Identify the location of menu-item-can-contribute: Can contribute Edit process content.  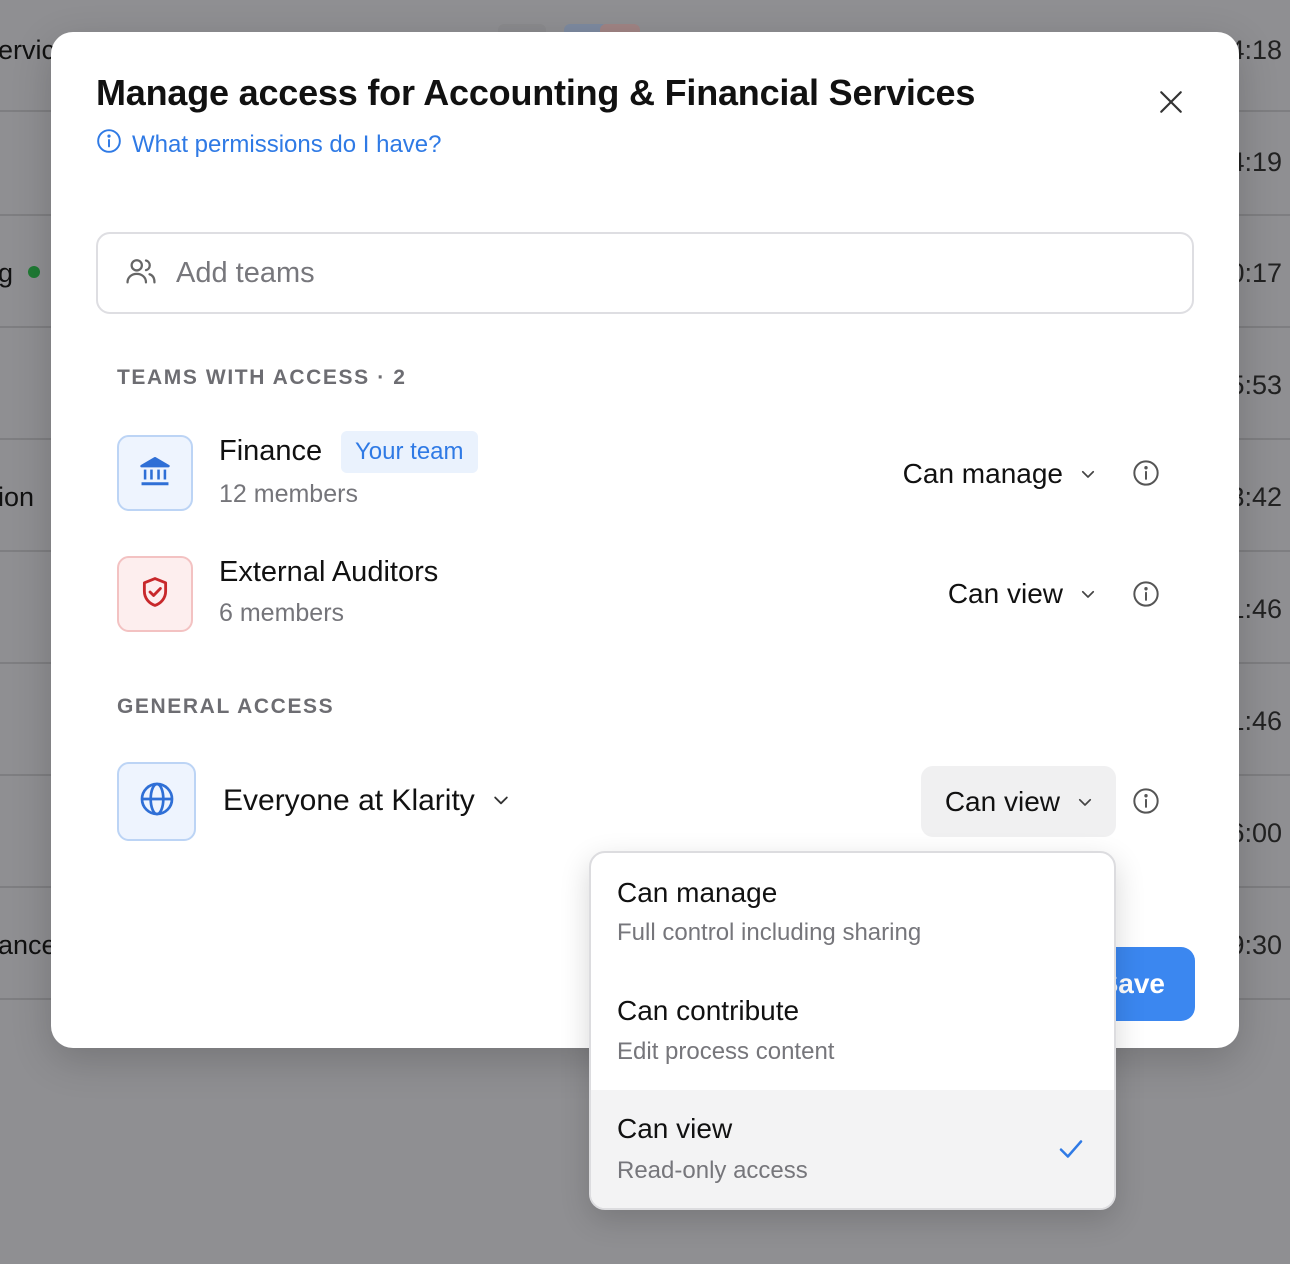
(852, 1030).